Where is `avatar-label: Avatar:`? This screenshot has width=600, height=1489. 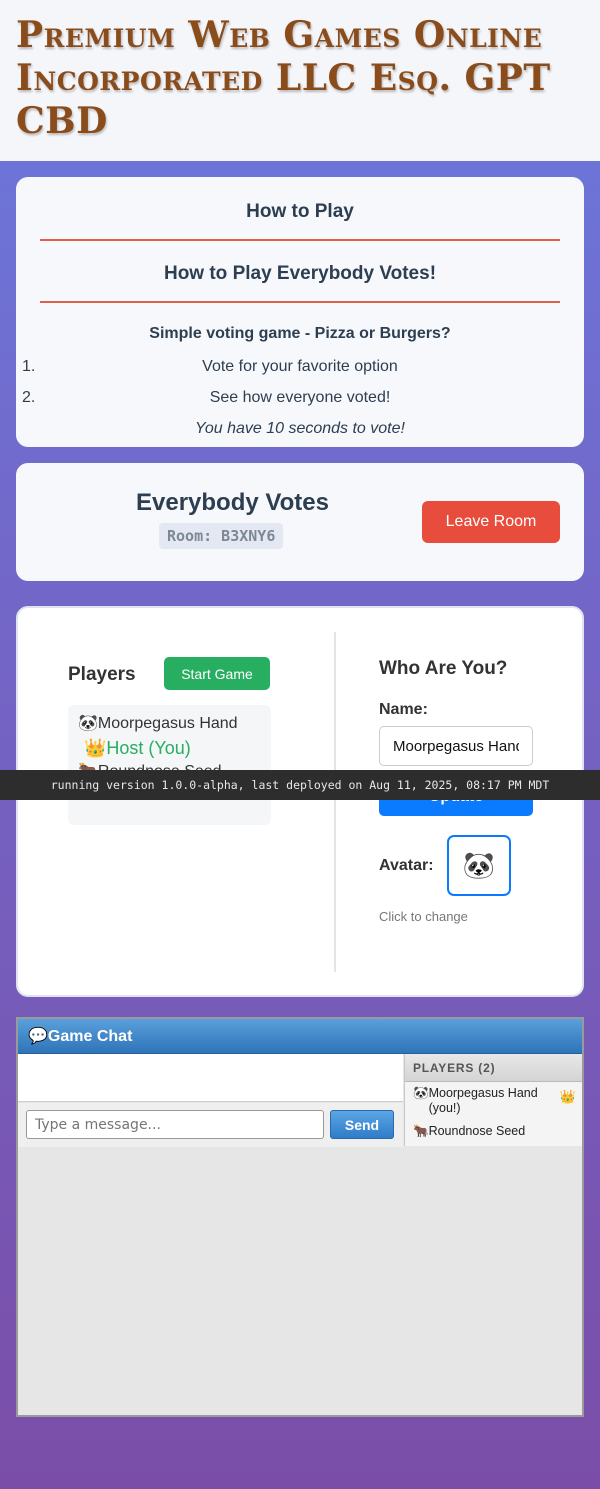 avatar-label: Avatar: is located at coordinates (406, 865).